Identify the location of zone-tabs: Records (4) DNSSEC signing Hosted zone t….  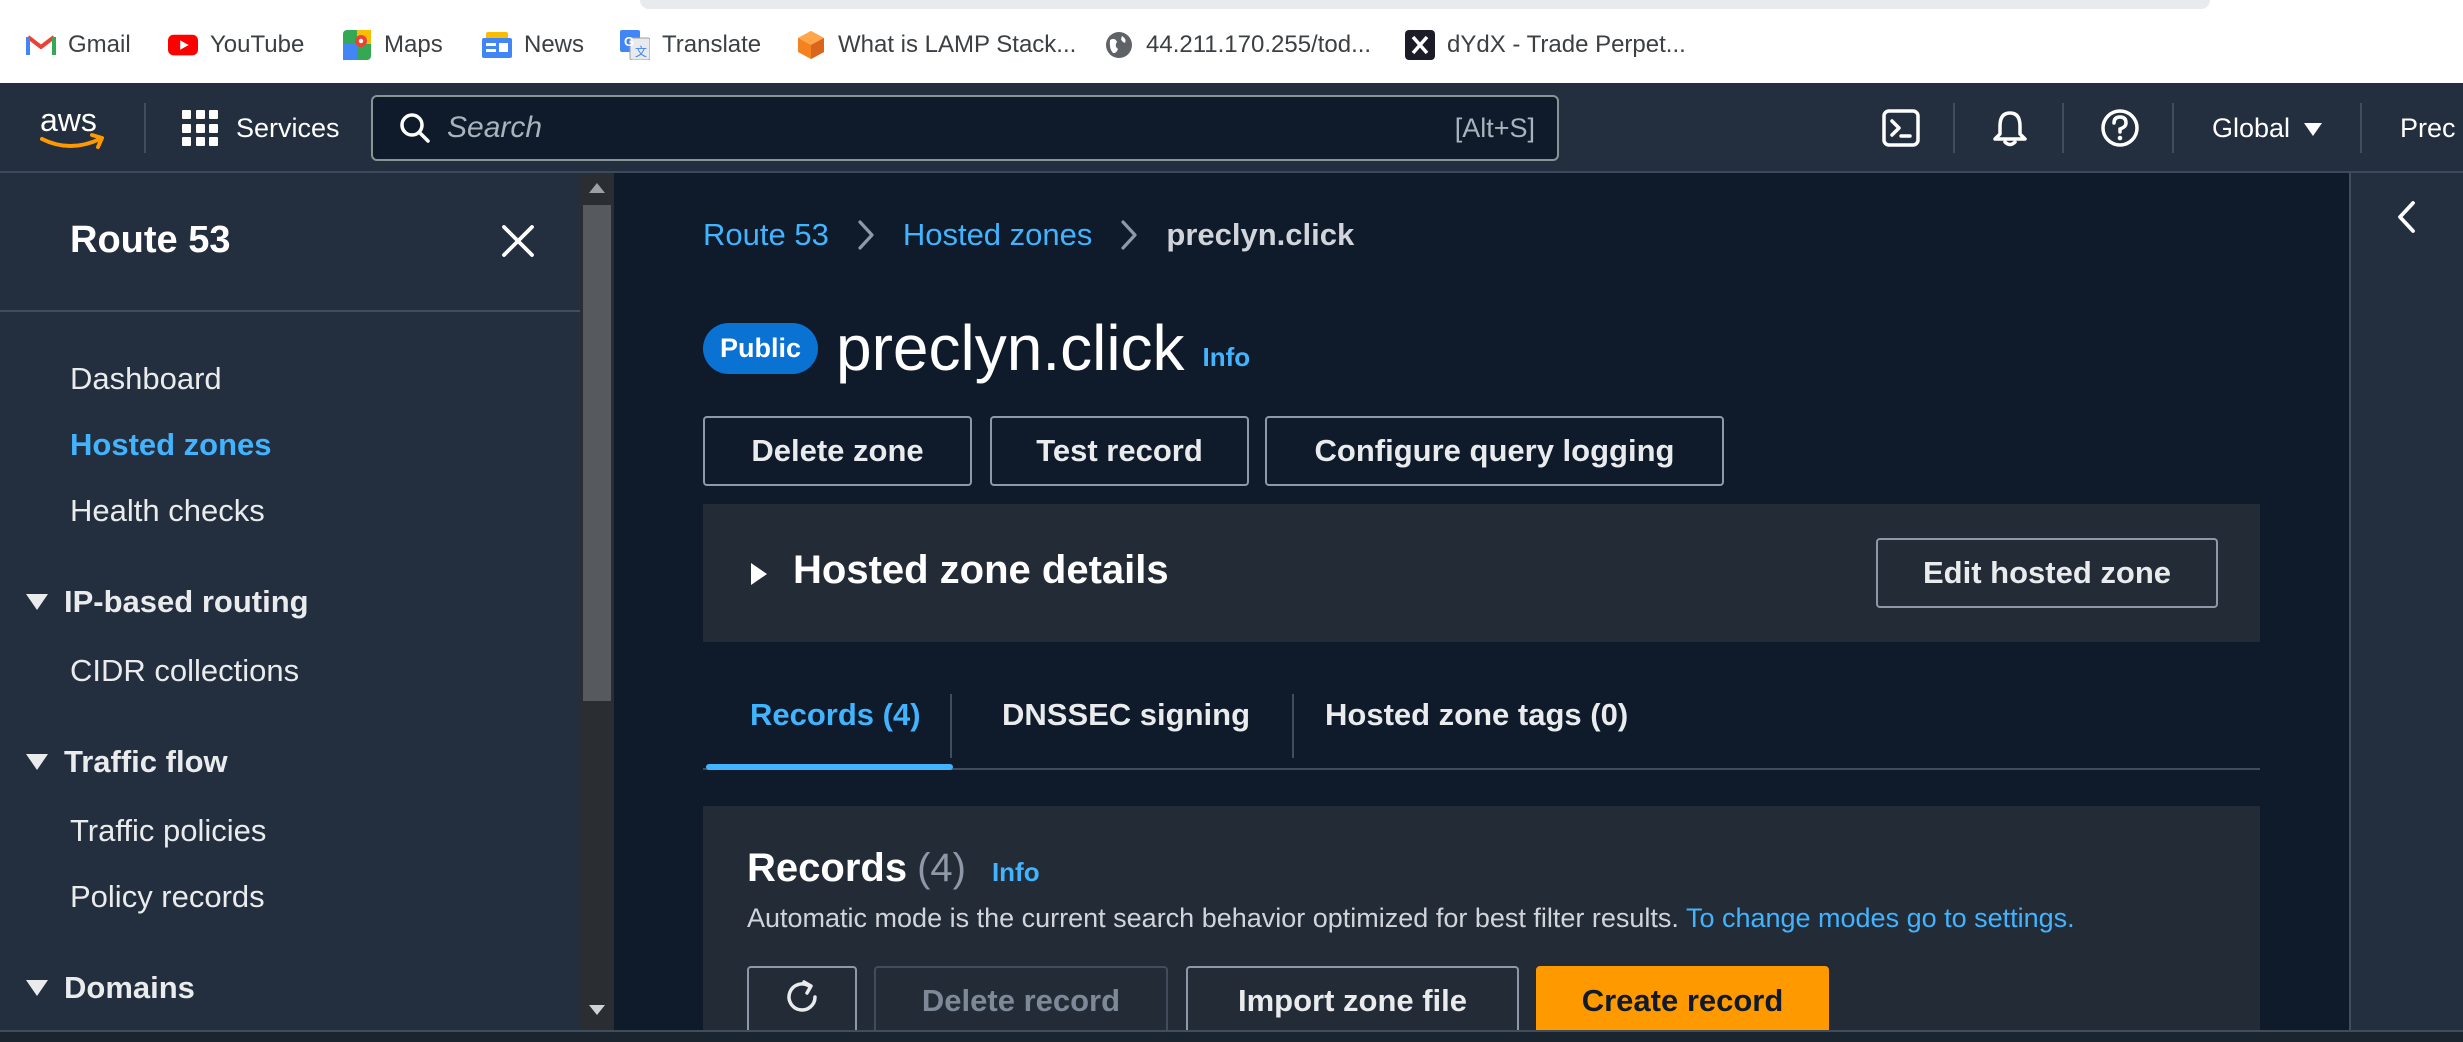
(1481, 715).